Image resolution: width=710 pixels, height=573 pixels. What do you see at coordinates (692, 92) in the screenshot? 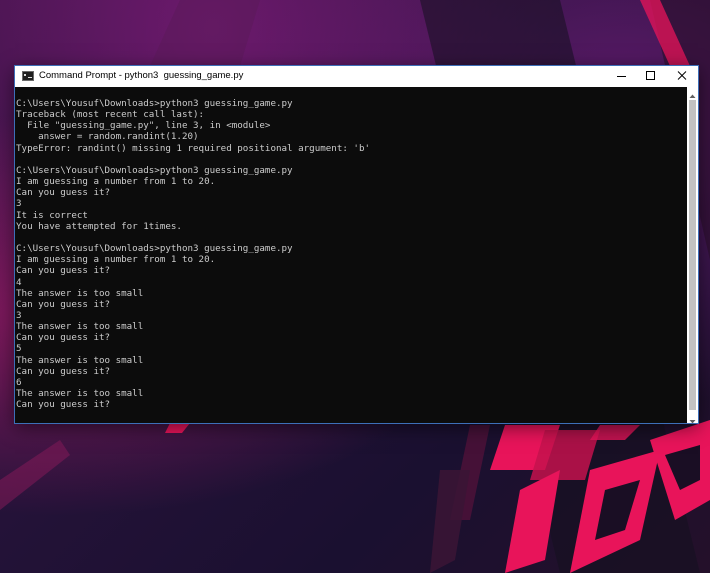
I see `scroll-up-button` at bounding box center [692, 92].